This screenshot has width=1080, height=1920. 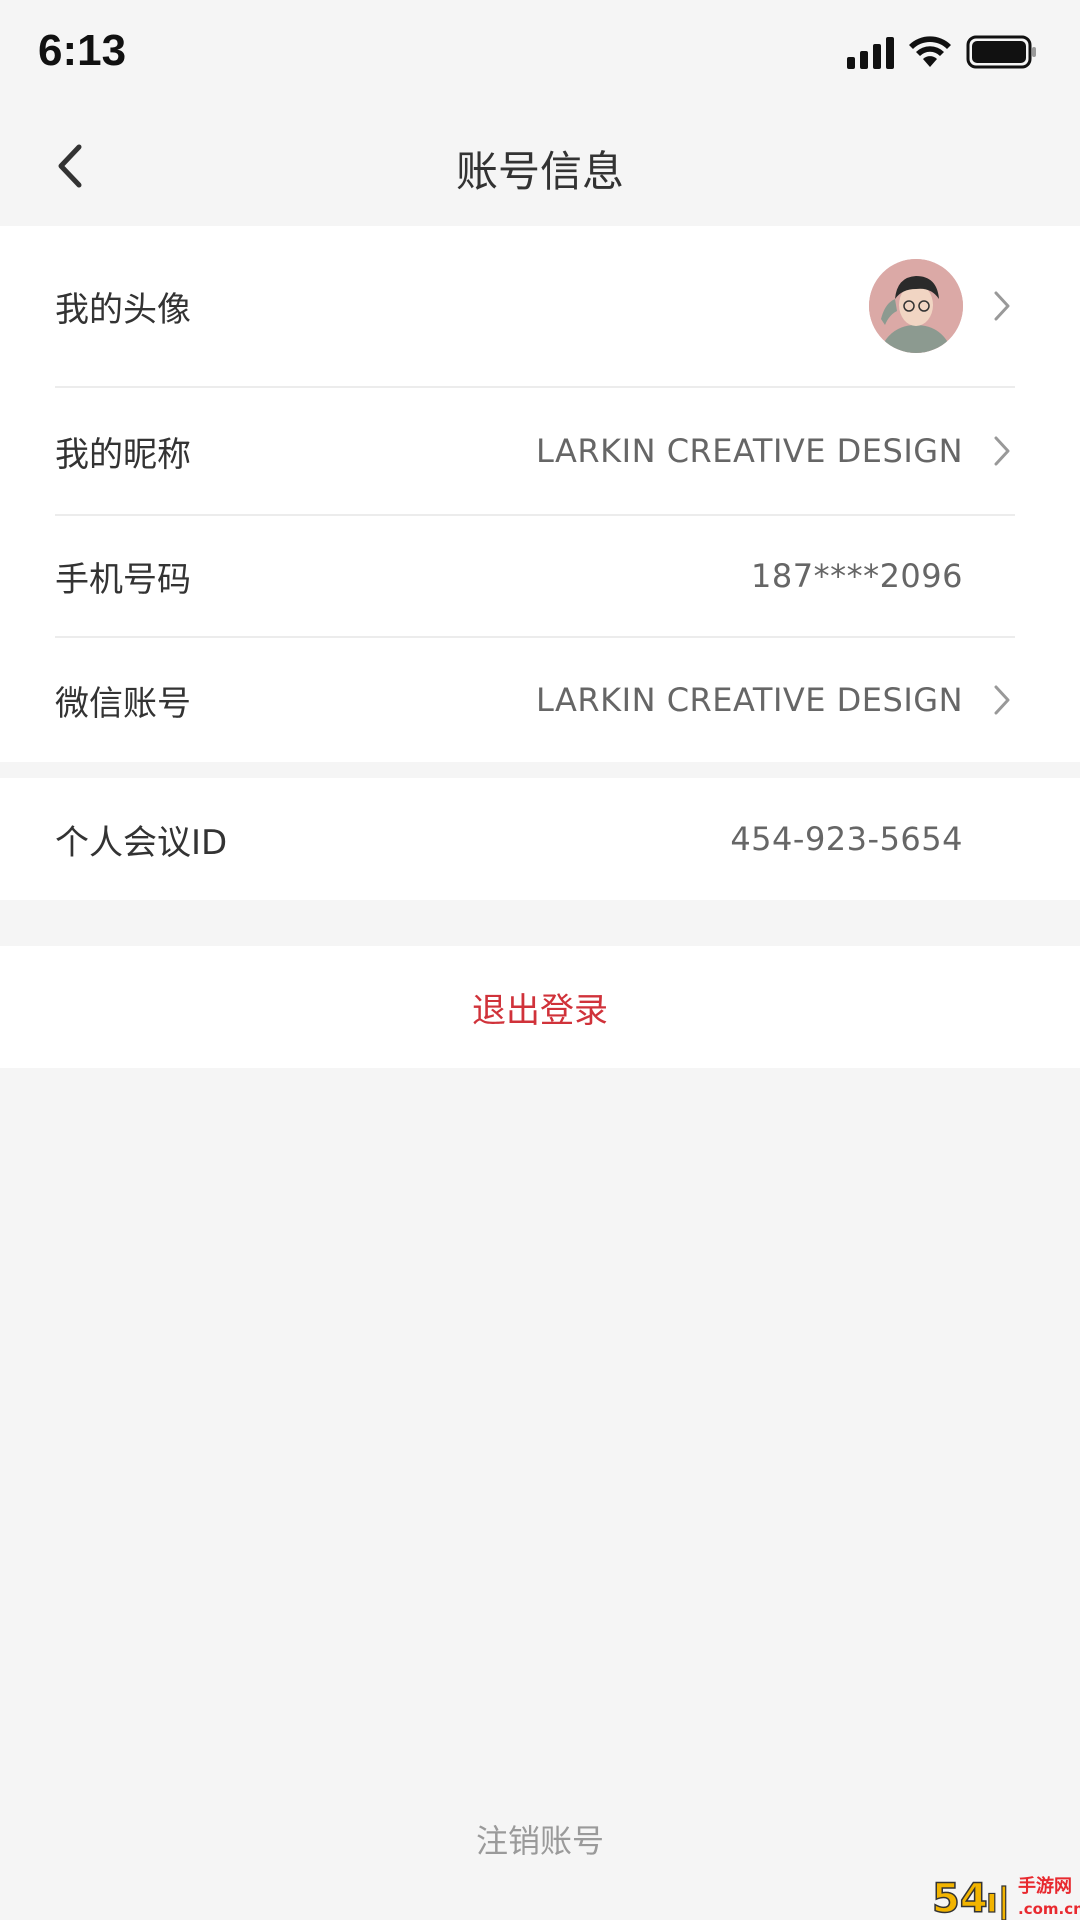 What do you see at coordinates (749, 451) in the screenshot?
I see `nickname-value: LARKIN CREATIVE DESIGN` at bounding box center [749, 451].